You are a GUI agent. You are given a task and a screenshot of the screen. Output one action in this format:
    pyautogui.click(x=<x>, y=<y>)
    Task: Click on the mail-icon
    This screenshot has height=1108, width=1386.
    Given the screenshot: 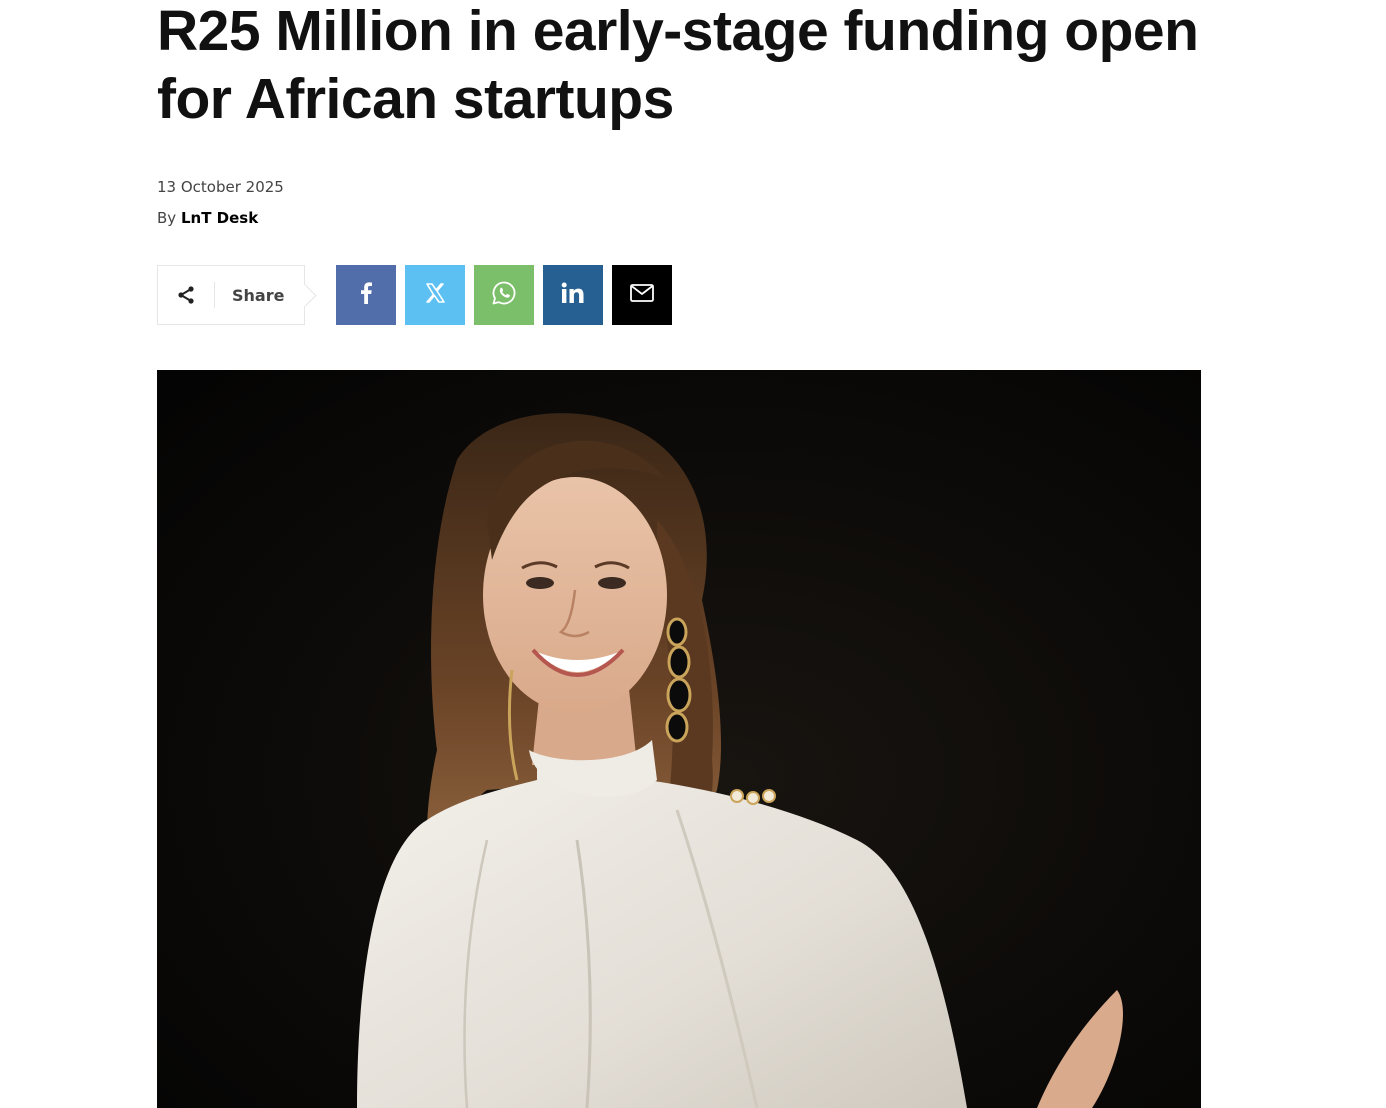 What is the action you would take?
    pyautogui.click(x=642, y=295)
    